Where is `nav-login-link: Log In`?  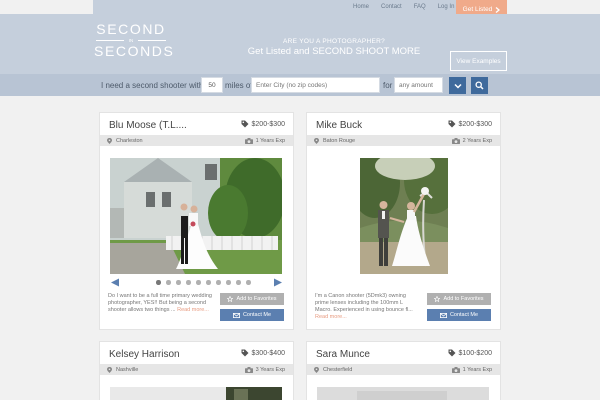
nav-login-link: Log In is located at coordinates (446, 7).